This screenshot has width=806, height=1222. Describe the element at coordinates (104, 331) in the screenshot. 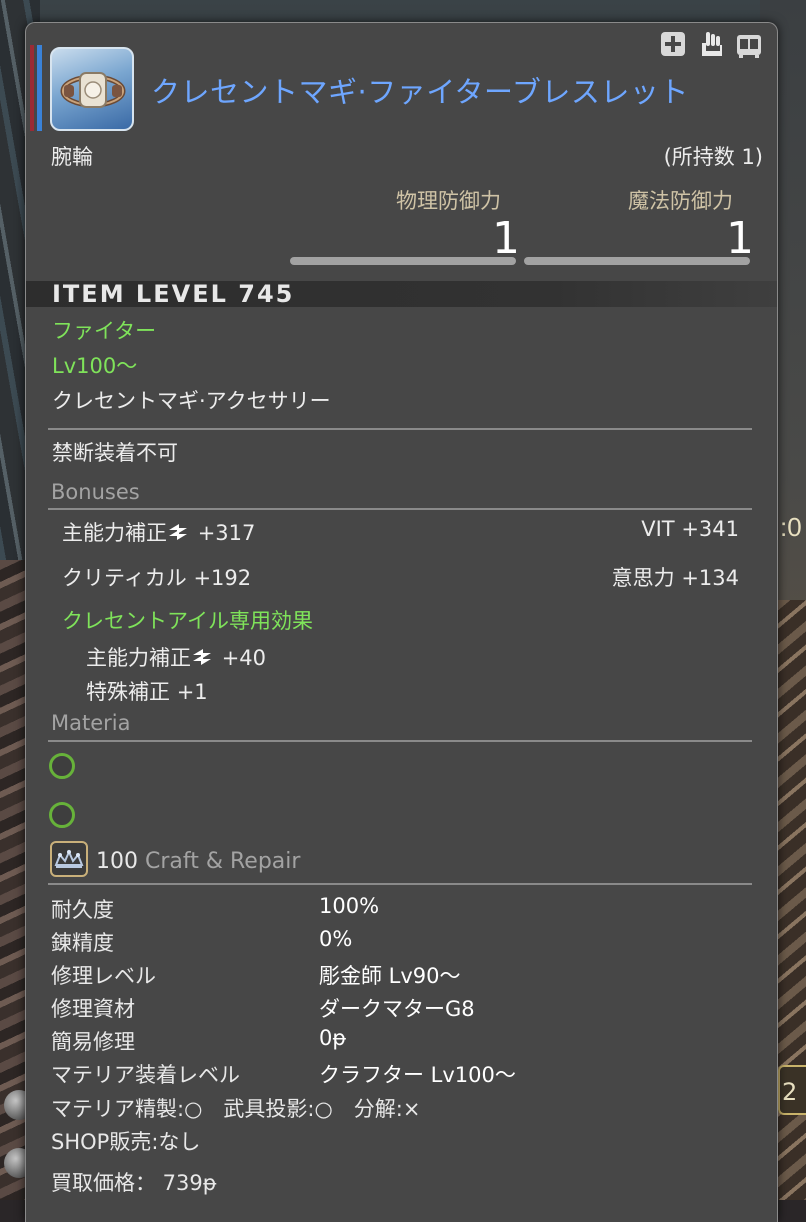

I see `job-class: ファイター` at that location.